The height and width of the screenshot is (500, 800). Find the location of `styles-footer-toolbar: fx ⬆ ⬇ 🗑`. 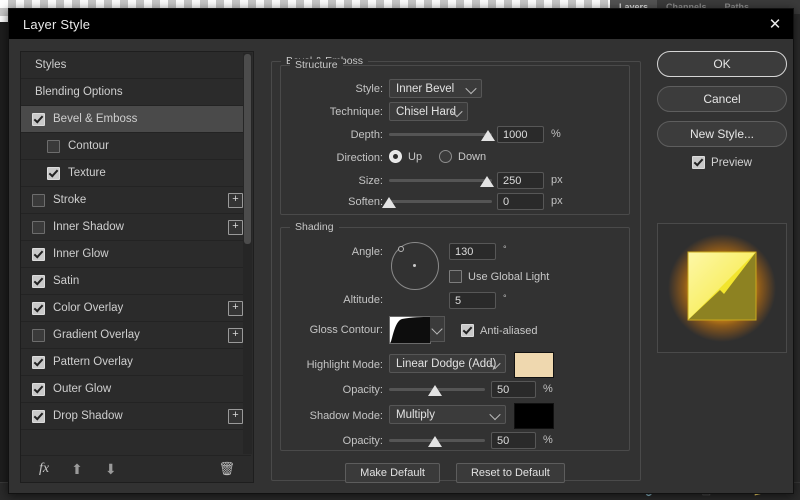

styles-footer-toolbar: fx ⬆ ⬇ 🗑 is located at coordinates (136, 468).